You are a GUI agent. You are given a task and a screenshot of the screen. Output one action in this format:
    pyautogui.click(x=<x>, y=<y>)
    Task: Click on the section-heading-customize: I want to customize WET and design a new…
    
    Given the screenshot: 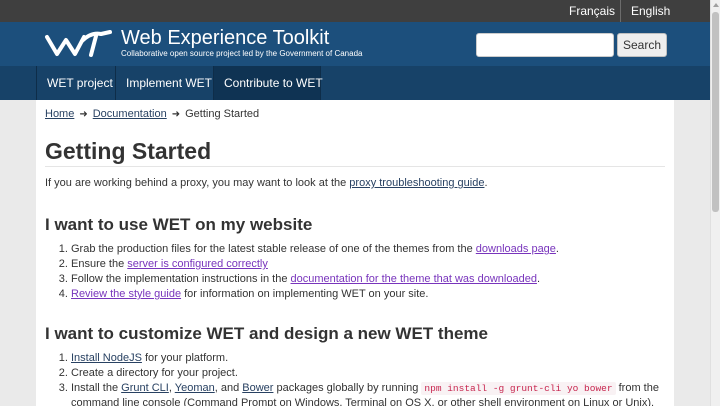 What is the action you would take?
    pyautogui.click(x=266, y=333)
    